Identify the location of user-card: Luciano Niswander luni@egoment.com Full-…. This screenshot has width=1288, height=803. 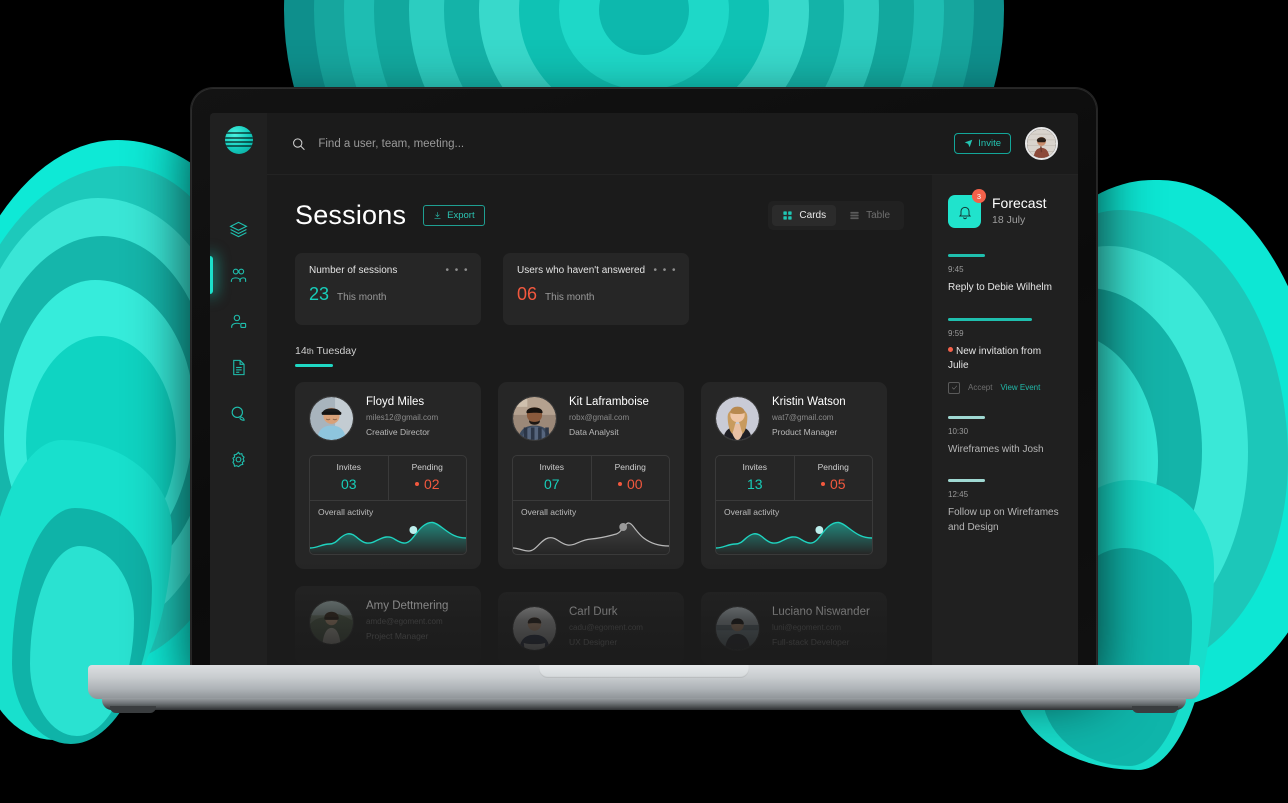
(794, 628).